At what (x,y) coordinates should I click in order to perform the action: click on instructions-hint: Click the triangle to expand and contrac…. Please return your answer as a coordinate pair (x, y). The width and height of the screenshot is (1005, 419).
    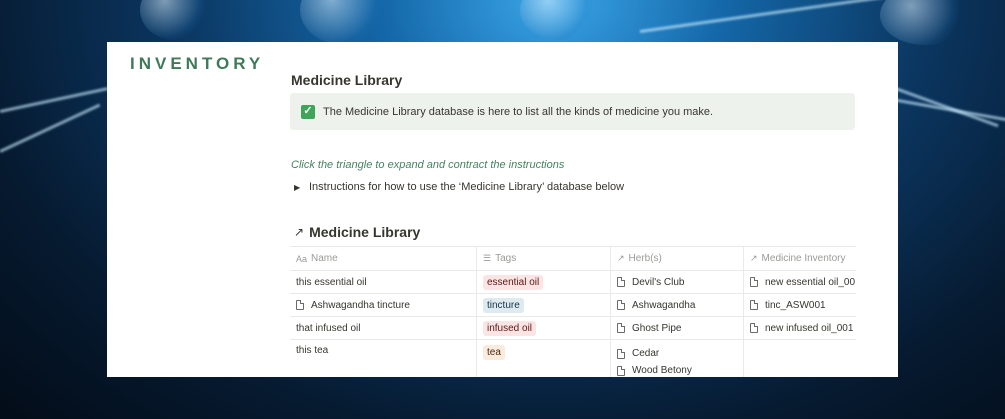
    Looking at the image, I should click on (428, 165).